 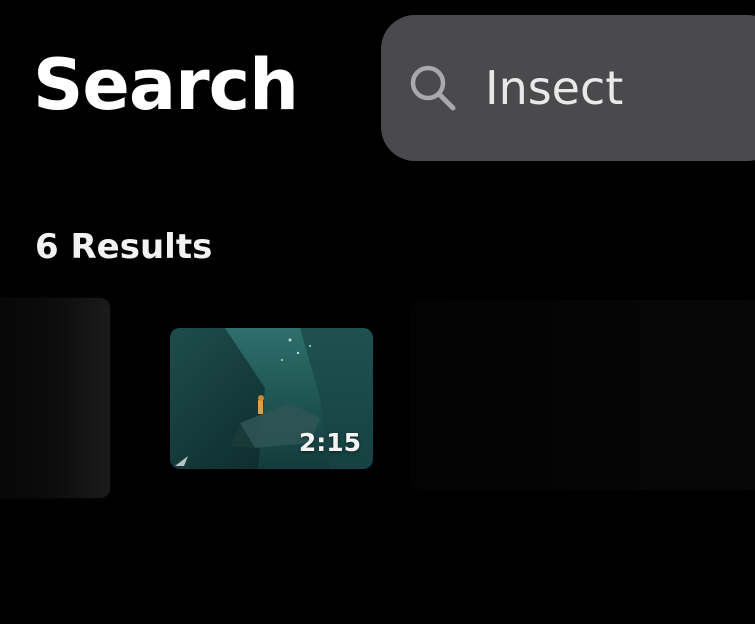 What do you see at coordinates (554, 88) in the screenshot?
I see `search-input: Insect` at bounding box center [554, 88].